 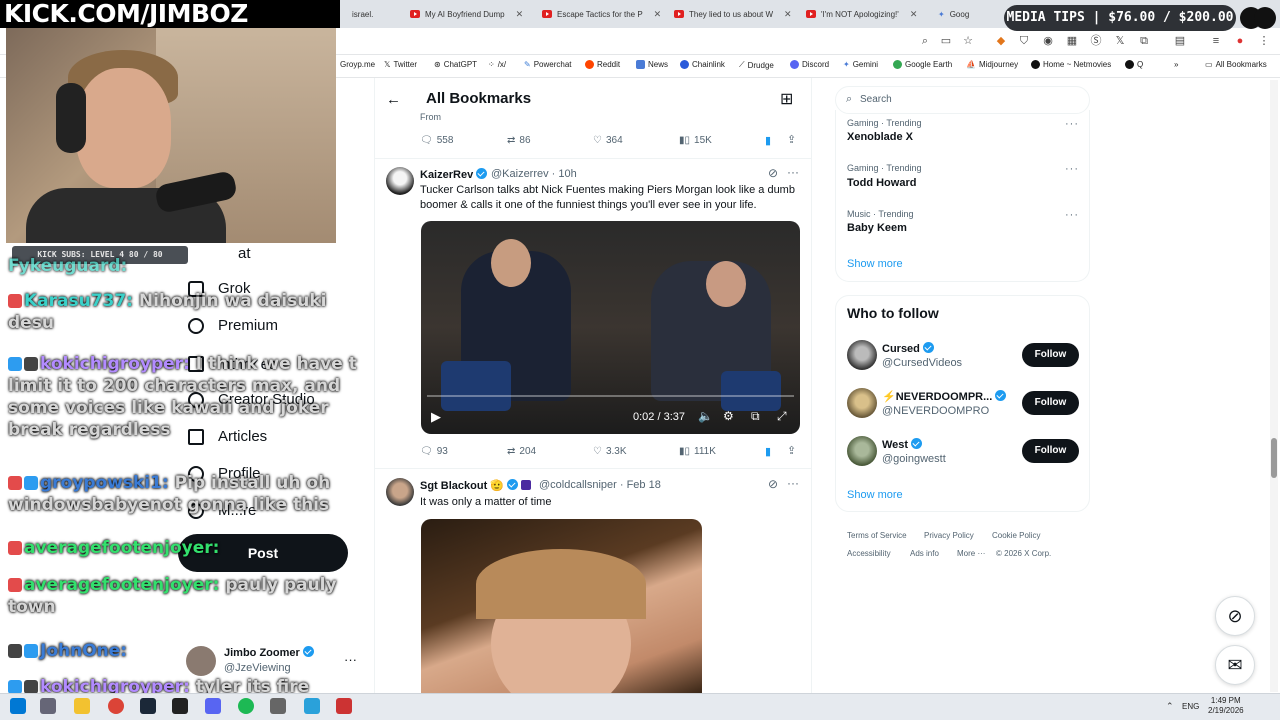 What do you see at coordinates (1264, 41) in the screenshot?
I see `more-icon: ⋮` at bounding box center [1264, 41].